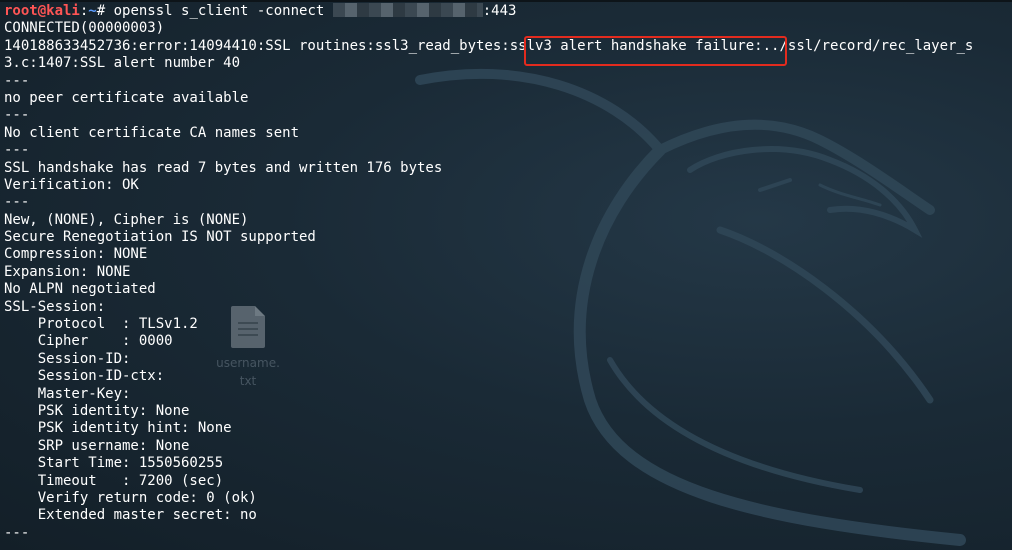 This screenshot has width=1012, height=550. I want to click on output-line: Extended master secret: no, so click(130, 515).